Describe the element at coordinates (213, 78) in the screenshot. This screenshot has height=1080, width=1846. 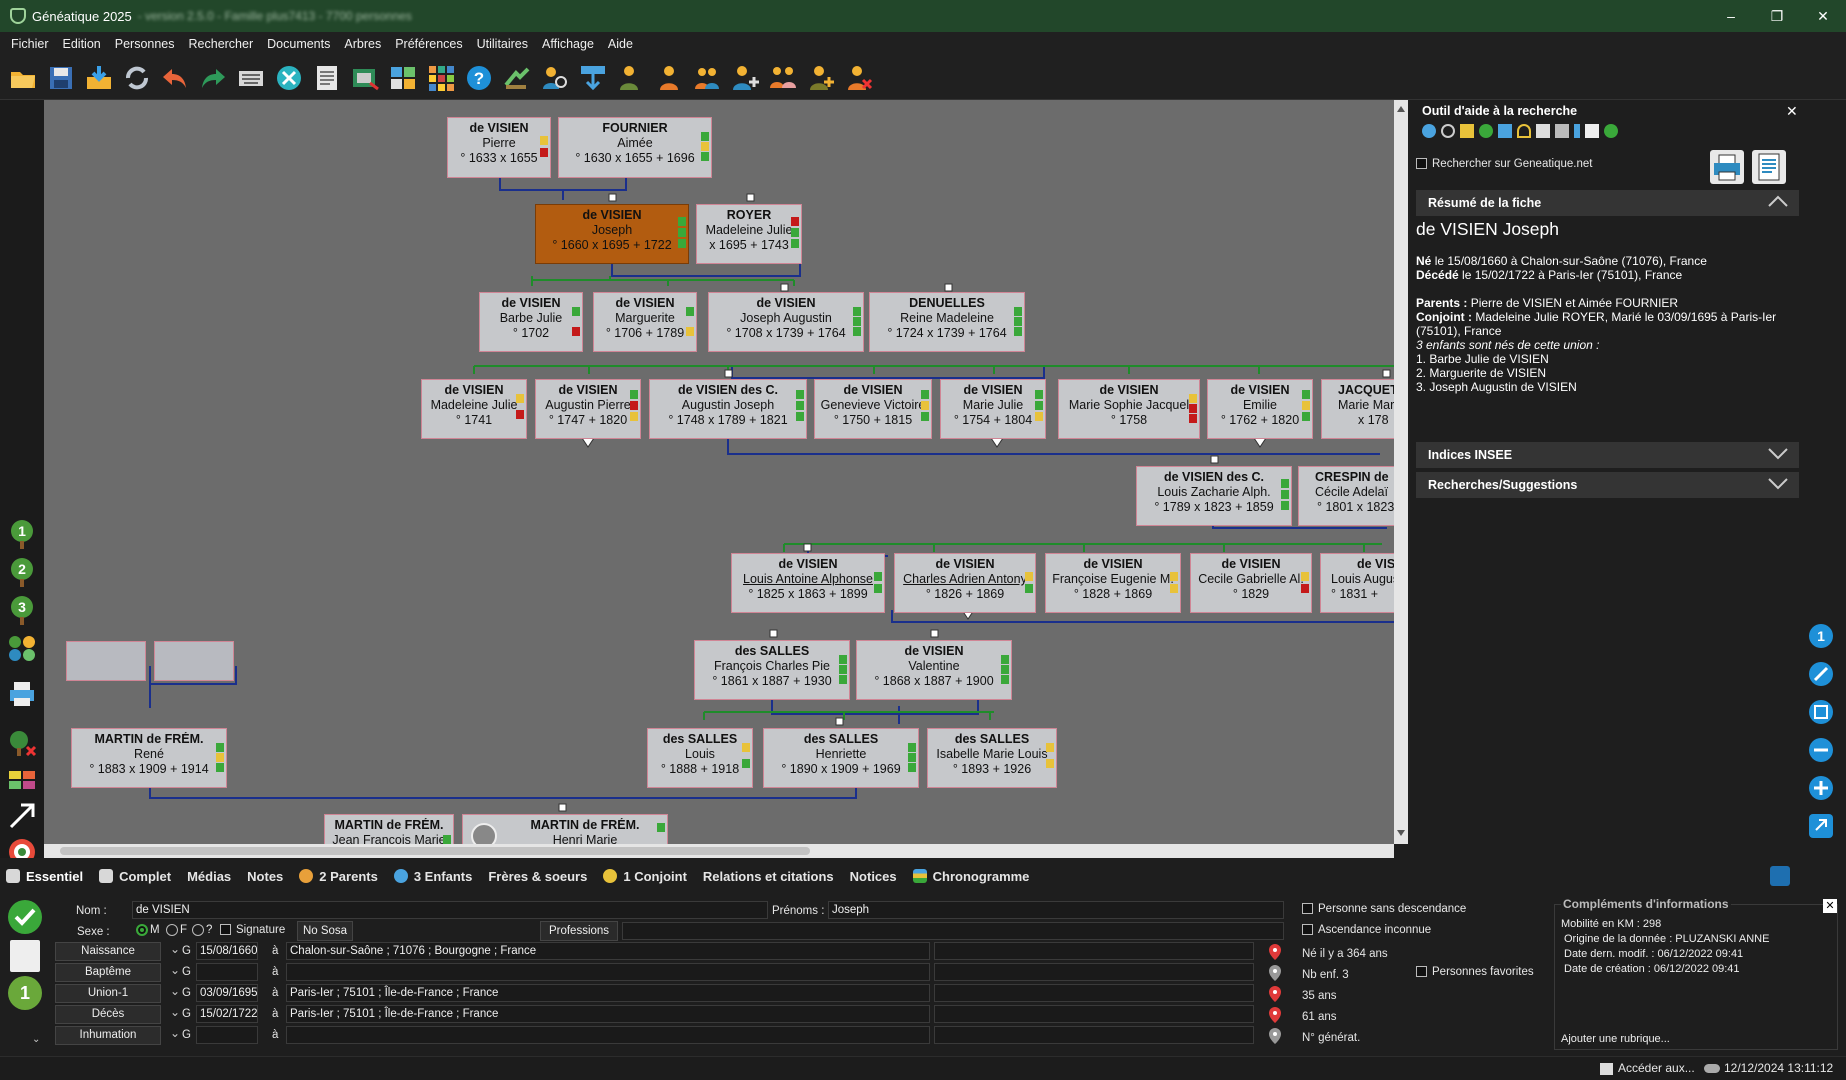
I see `redo-icon` at that location.